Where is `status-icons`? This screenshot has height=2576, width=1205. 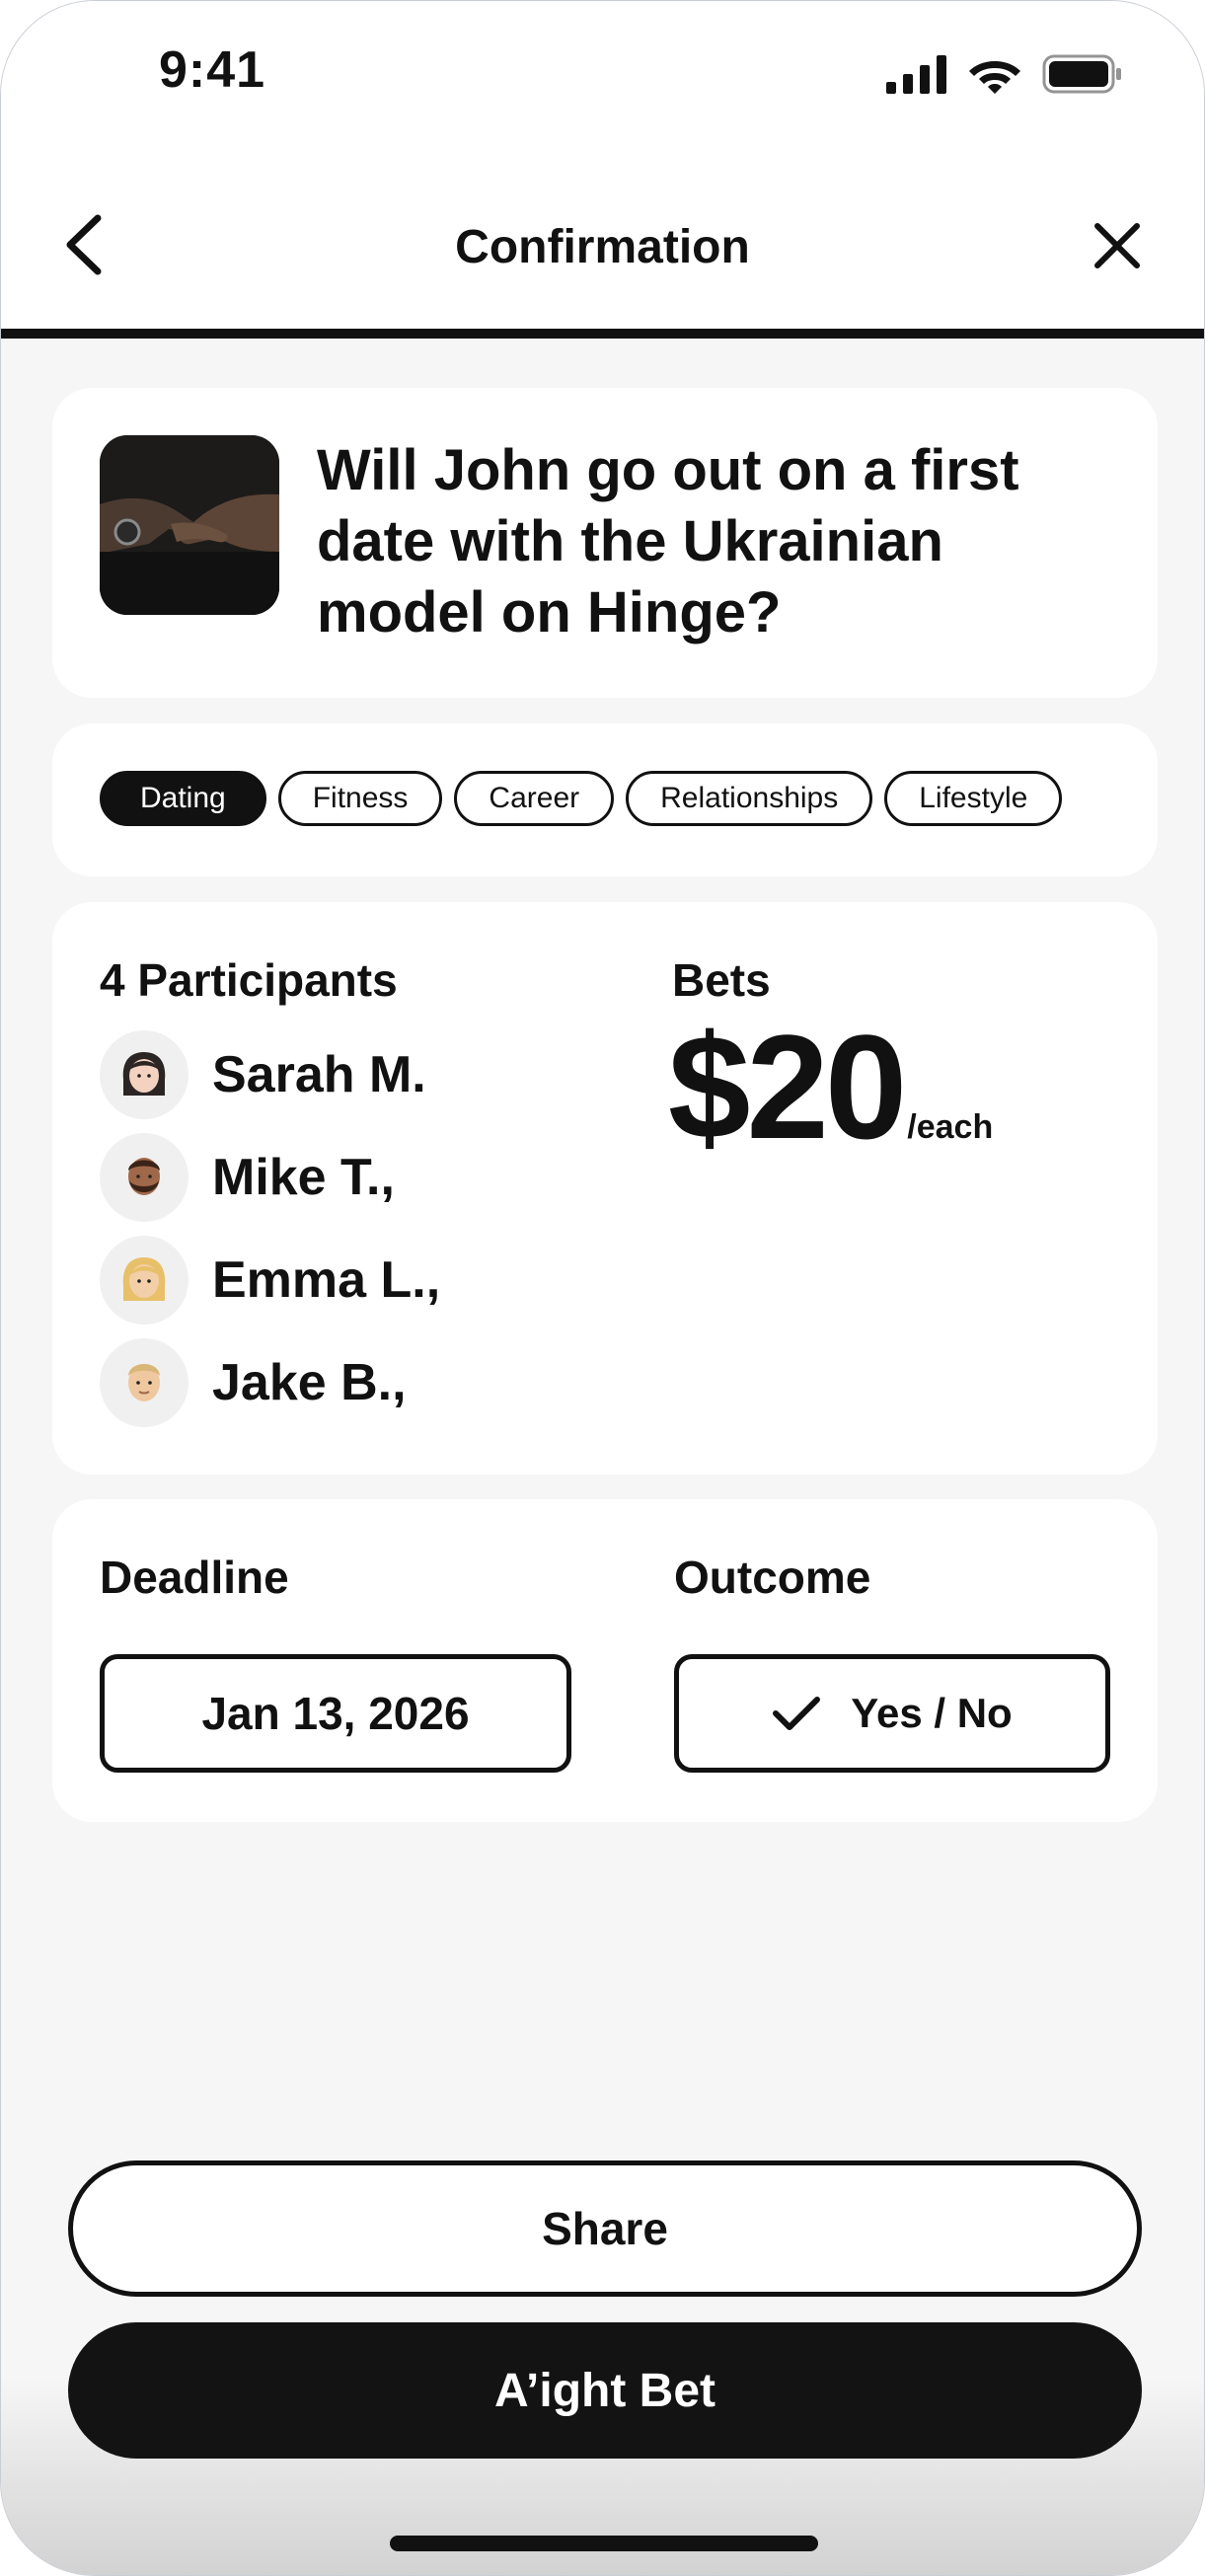 status-icons is located at coordinates (1004, 74).